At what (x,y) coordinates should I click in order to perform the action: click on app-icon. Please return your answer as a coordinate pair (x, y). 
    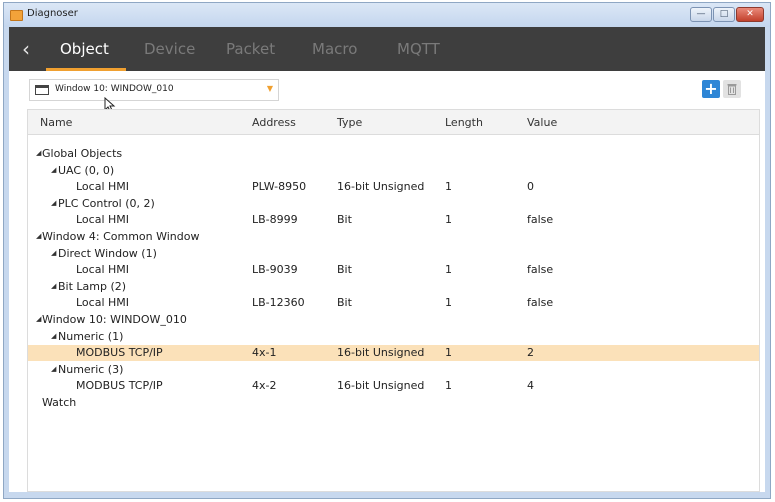
    Looking at the image, I should click on (16, 15).